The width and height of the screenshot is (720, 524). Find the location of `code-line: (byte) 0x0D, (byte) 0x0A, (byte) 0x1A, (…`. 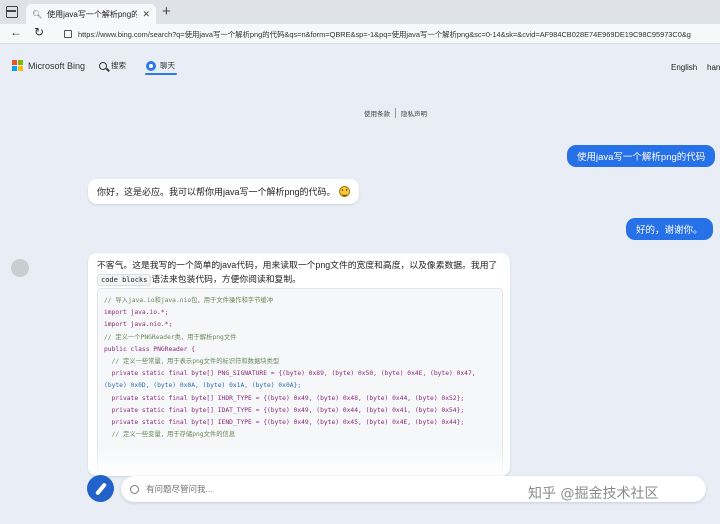

code-line: (byte) 0x0D, (byte) 0x0A, (byte) 0x1A, (… is located at coordinates (203, 386).